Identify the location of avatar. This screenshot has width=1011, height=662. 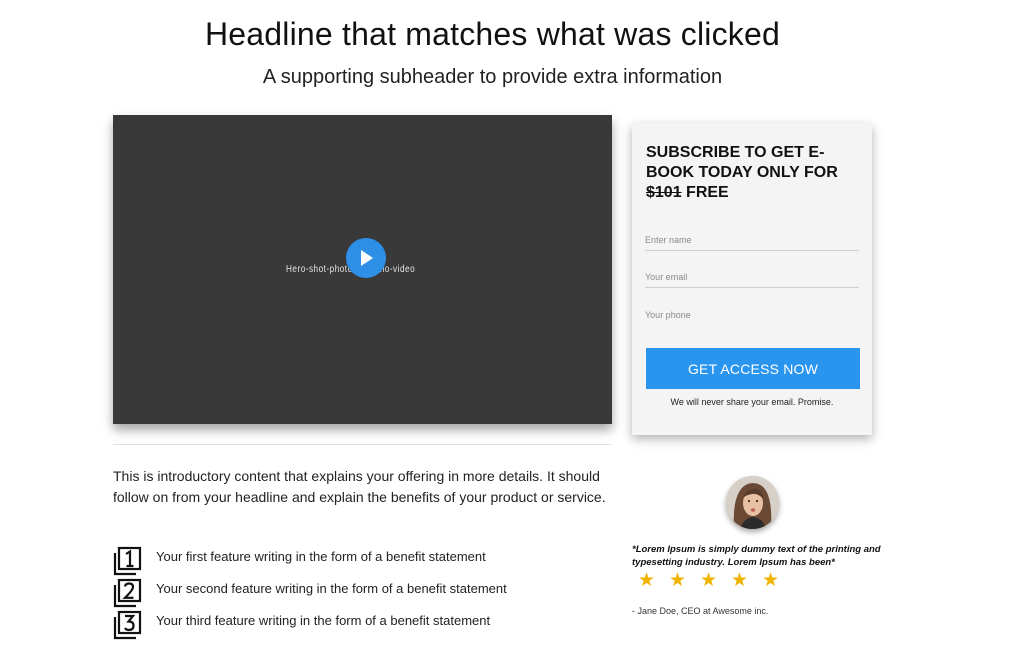
(752, 502).